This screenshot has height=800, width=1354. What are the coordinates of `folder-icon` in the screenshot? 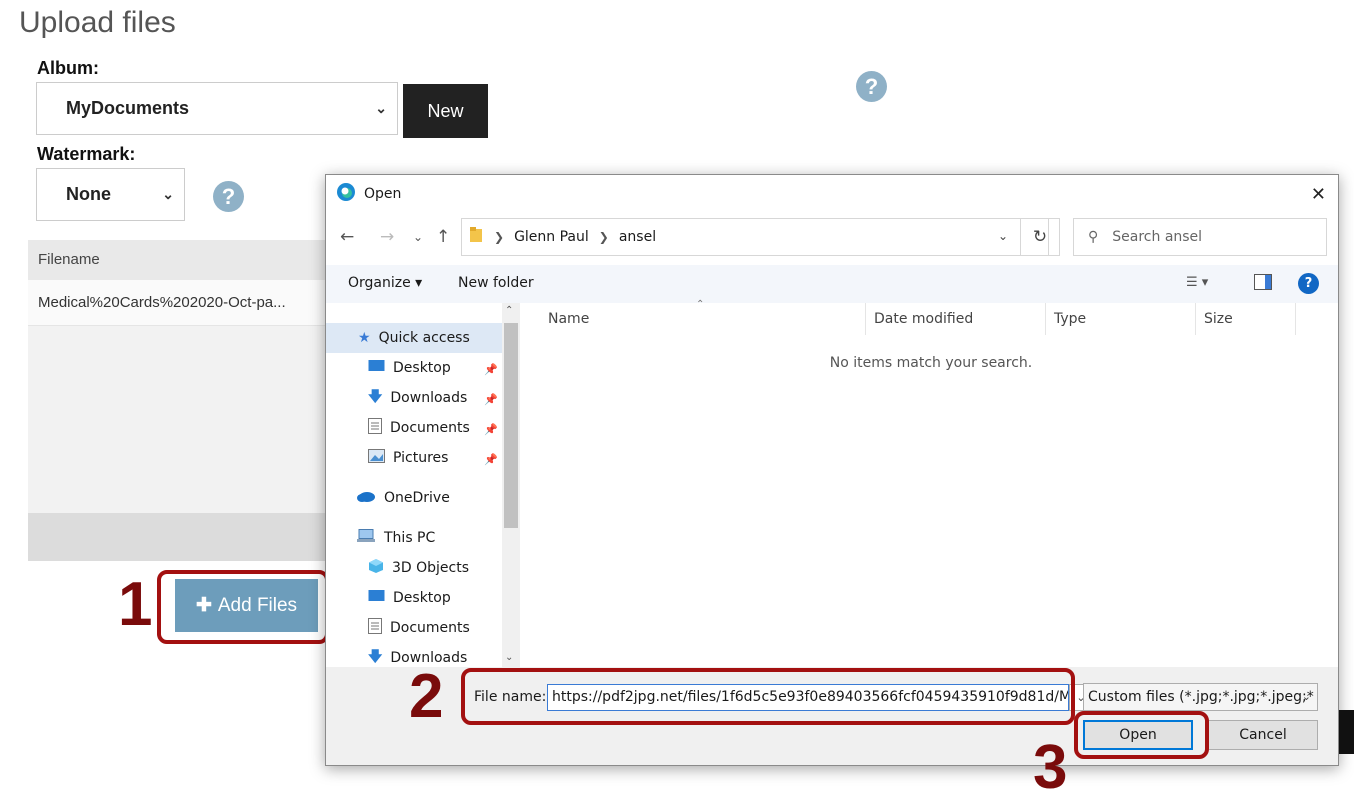 It's located at (477, 237).